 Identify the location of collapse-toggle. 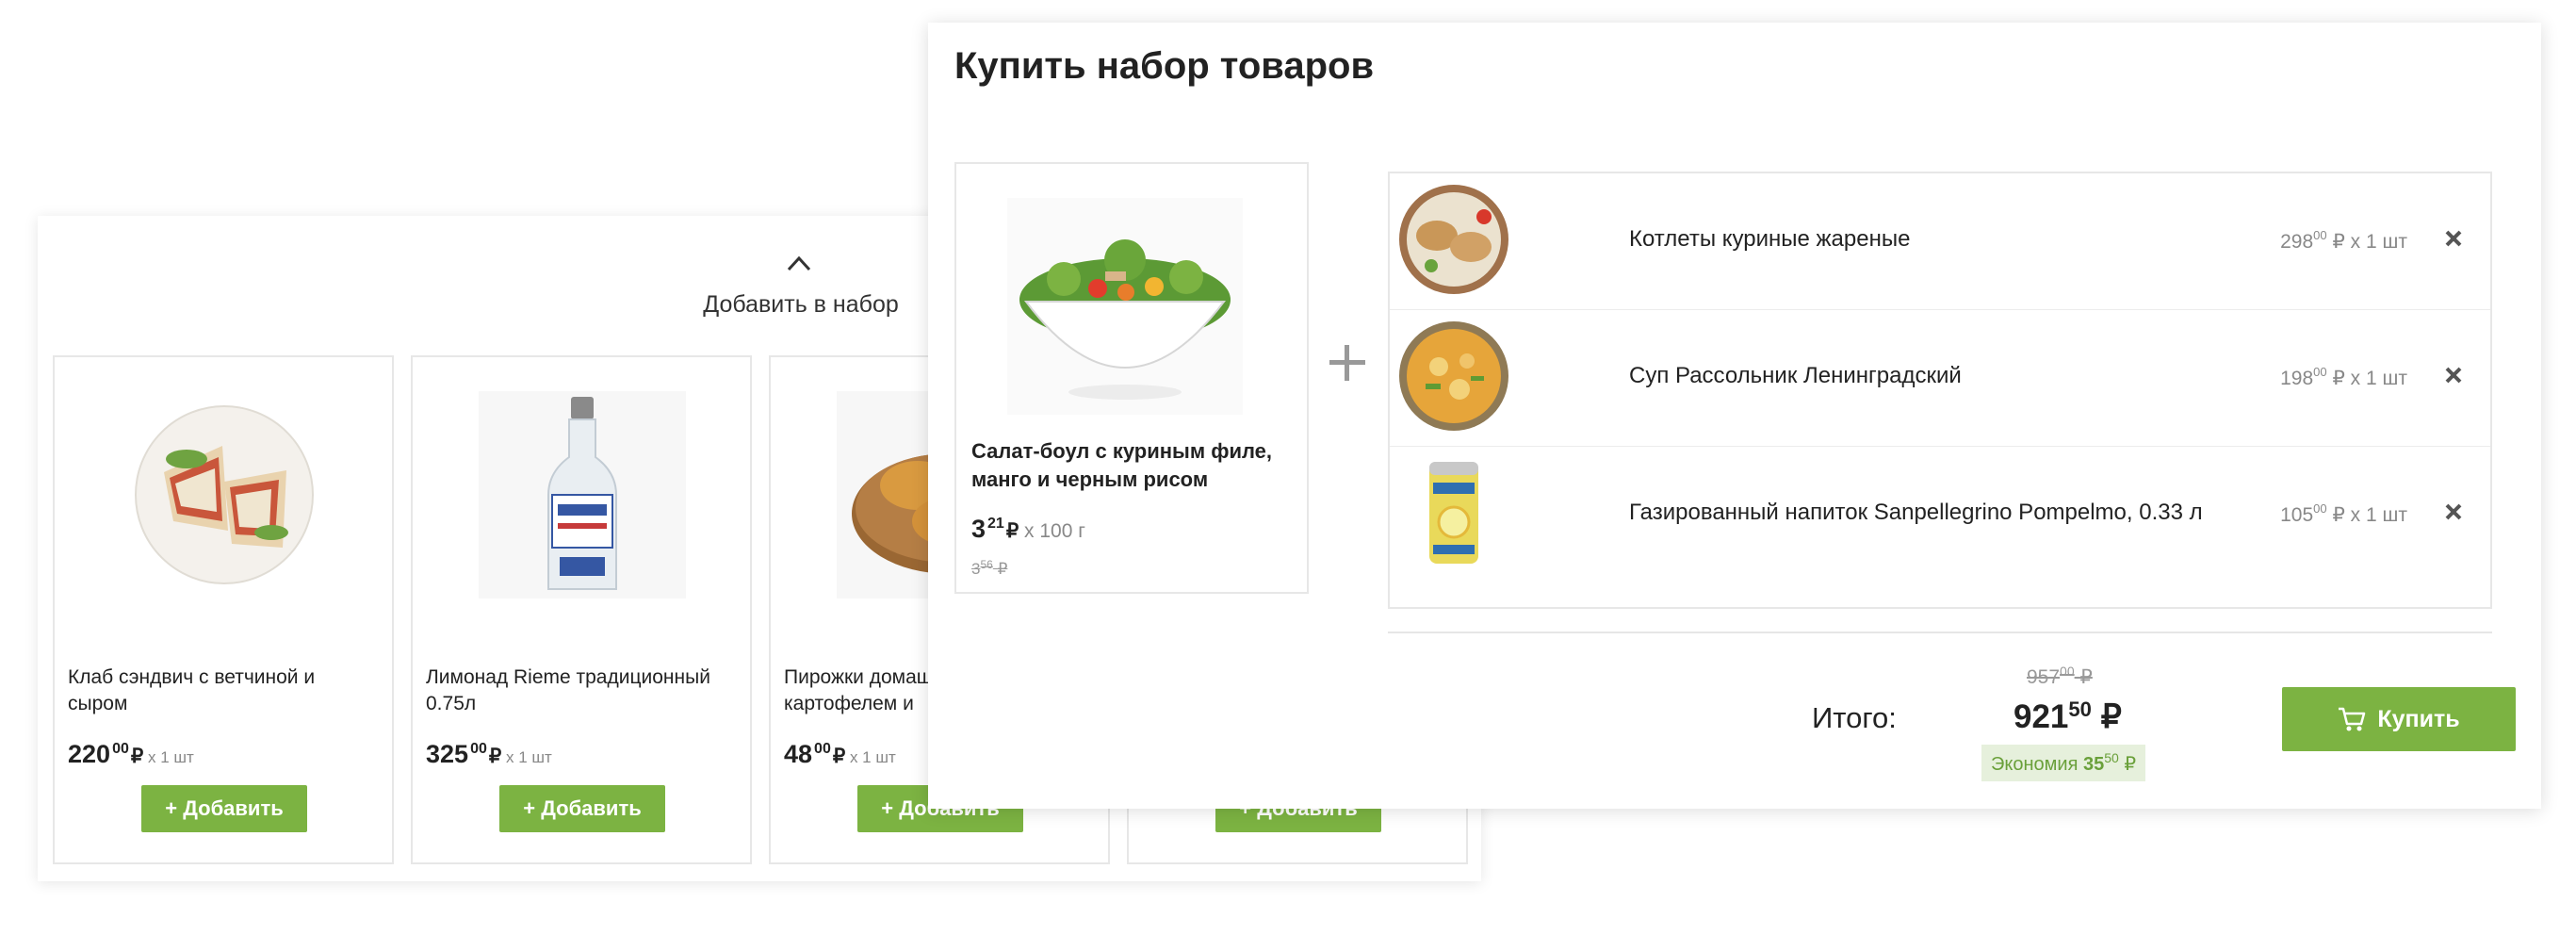
(799, 263).